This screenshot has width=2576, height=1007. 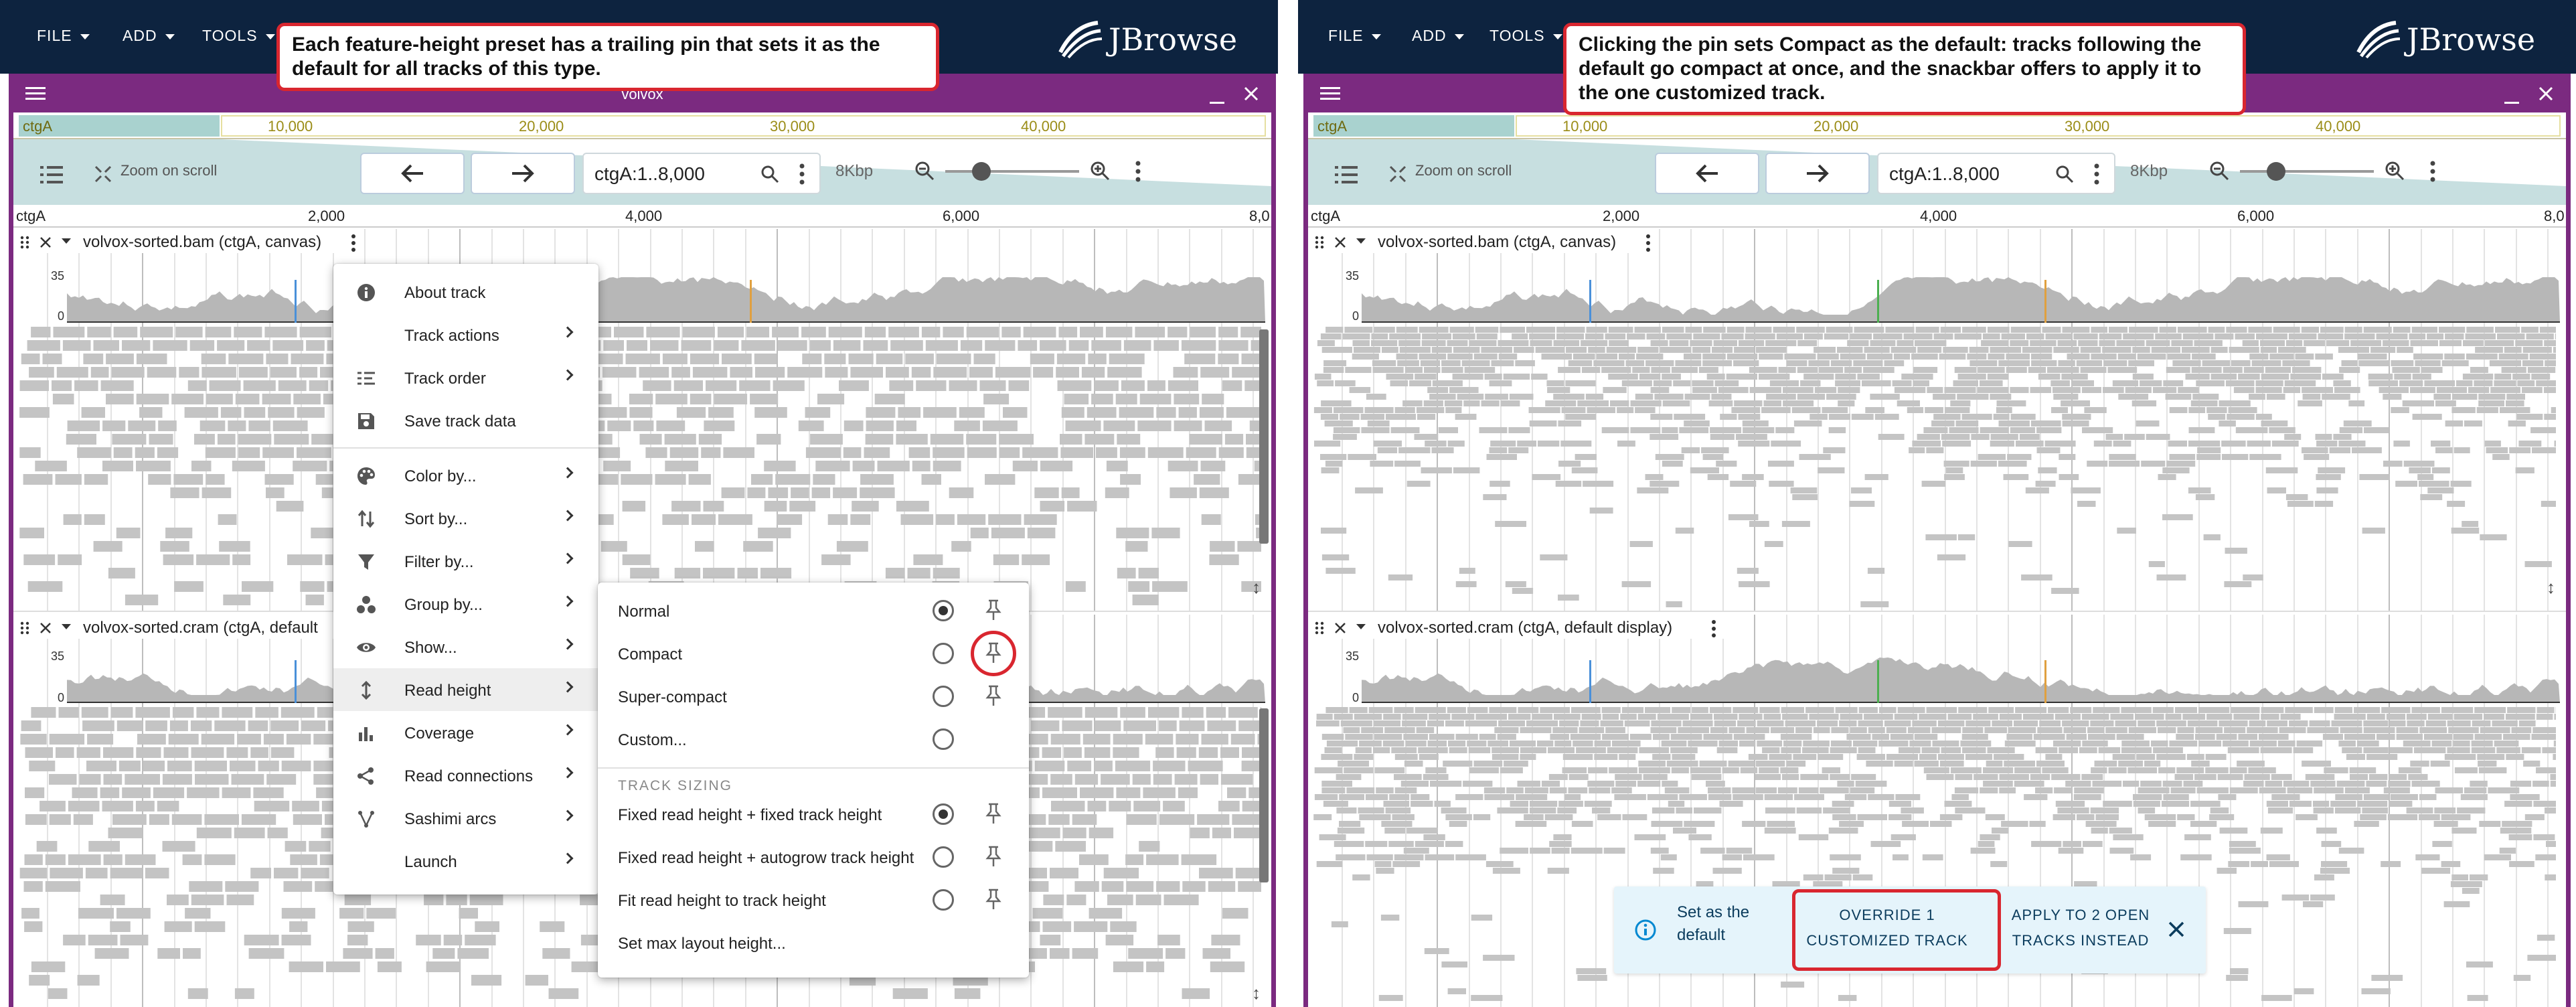 What do you see at coordinates (813, 696) in the screenshot?
I see `preset-super-compact: Super-compact` at bounding box center [813, 696].